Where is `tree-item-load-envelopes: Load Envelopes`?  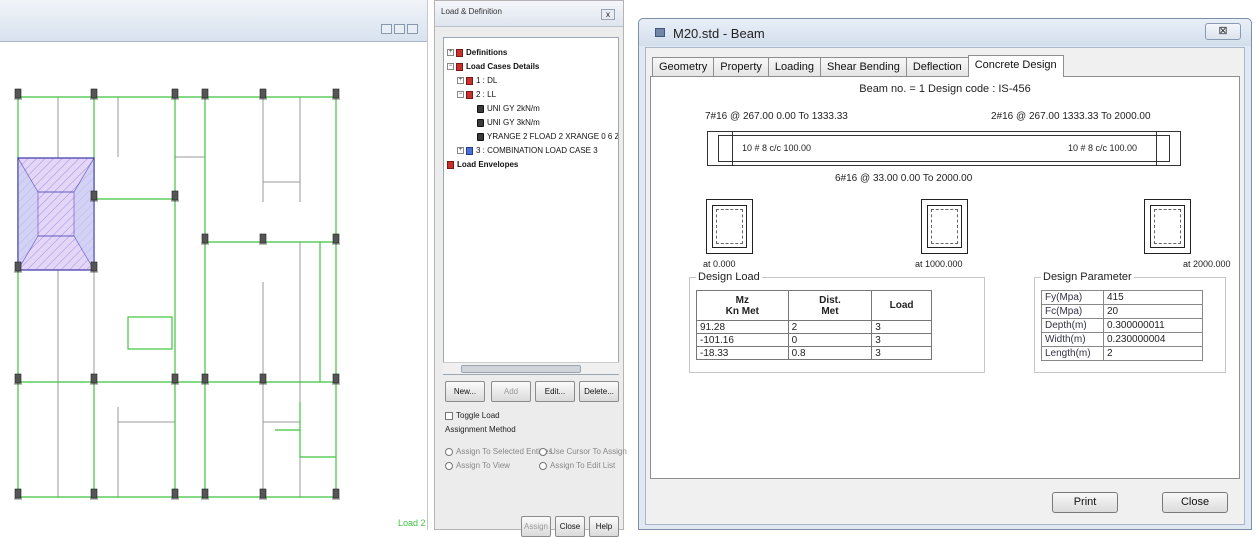
tree-item-load-envelopes: Load Envelopes is located at coordinates (482, 165).